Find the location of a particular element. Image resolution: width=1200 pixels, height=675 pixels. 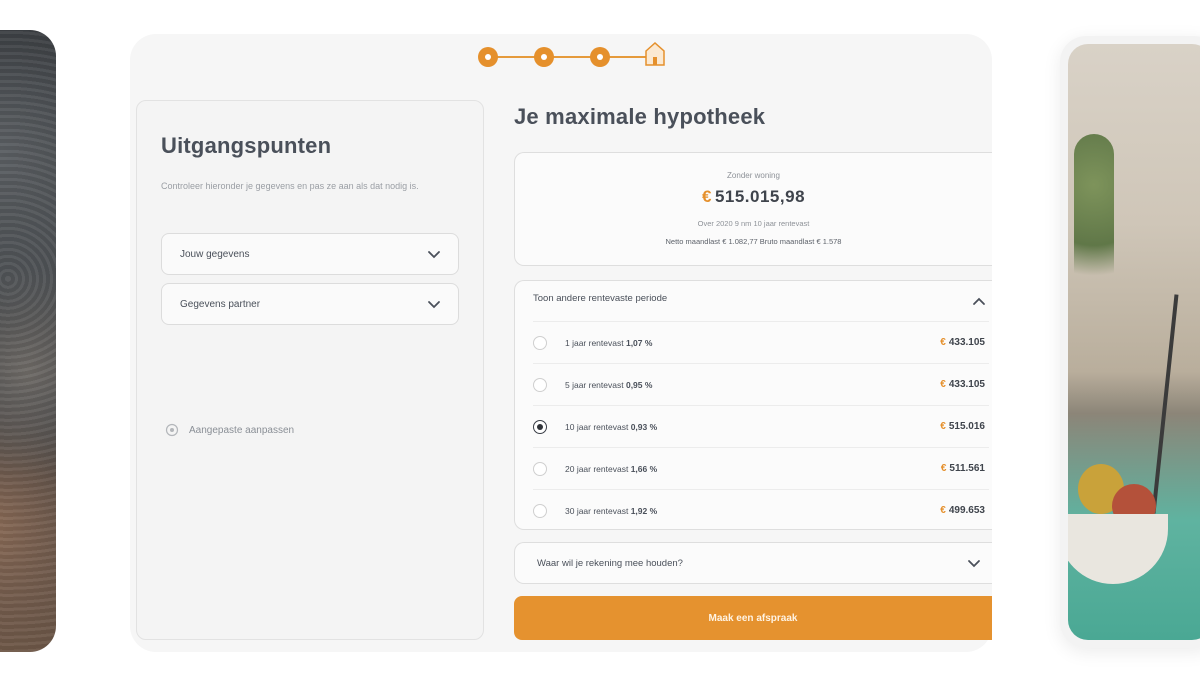

make-appointment-button: Maak een afspraak is located at coordinates (753, 618).